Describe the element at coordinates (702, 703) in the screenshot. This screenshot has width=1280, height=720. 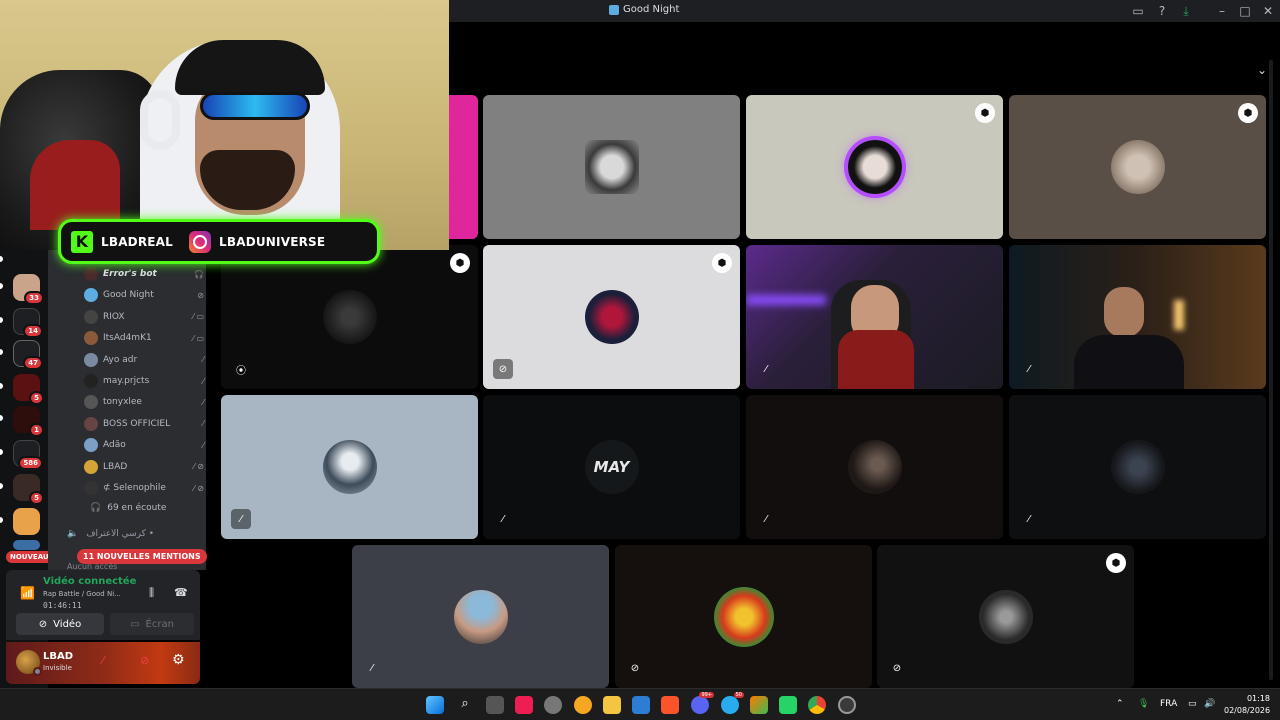
I see `discord-icon: 99+` at that location.